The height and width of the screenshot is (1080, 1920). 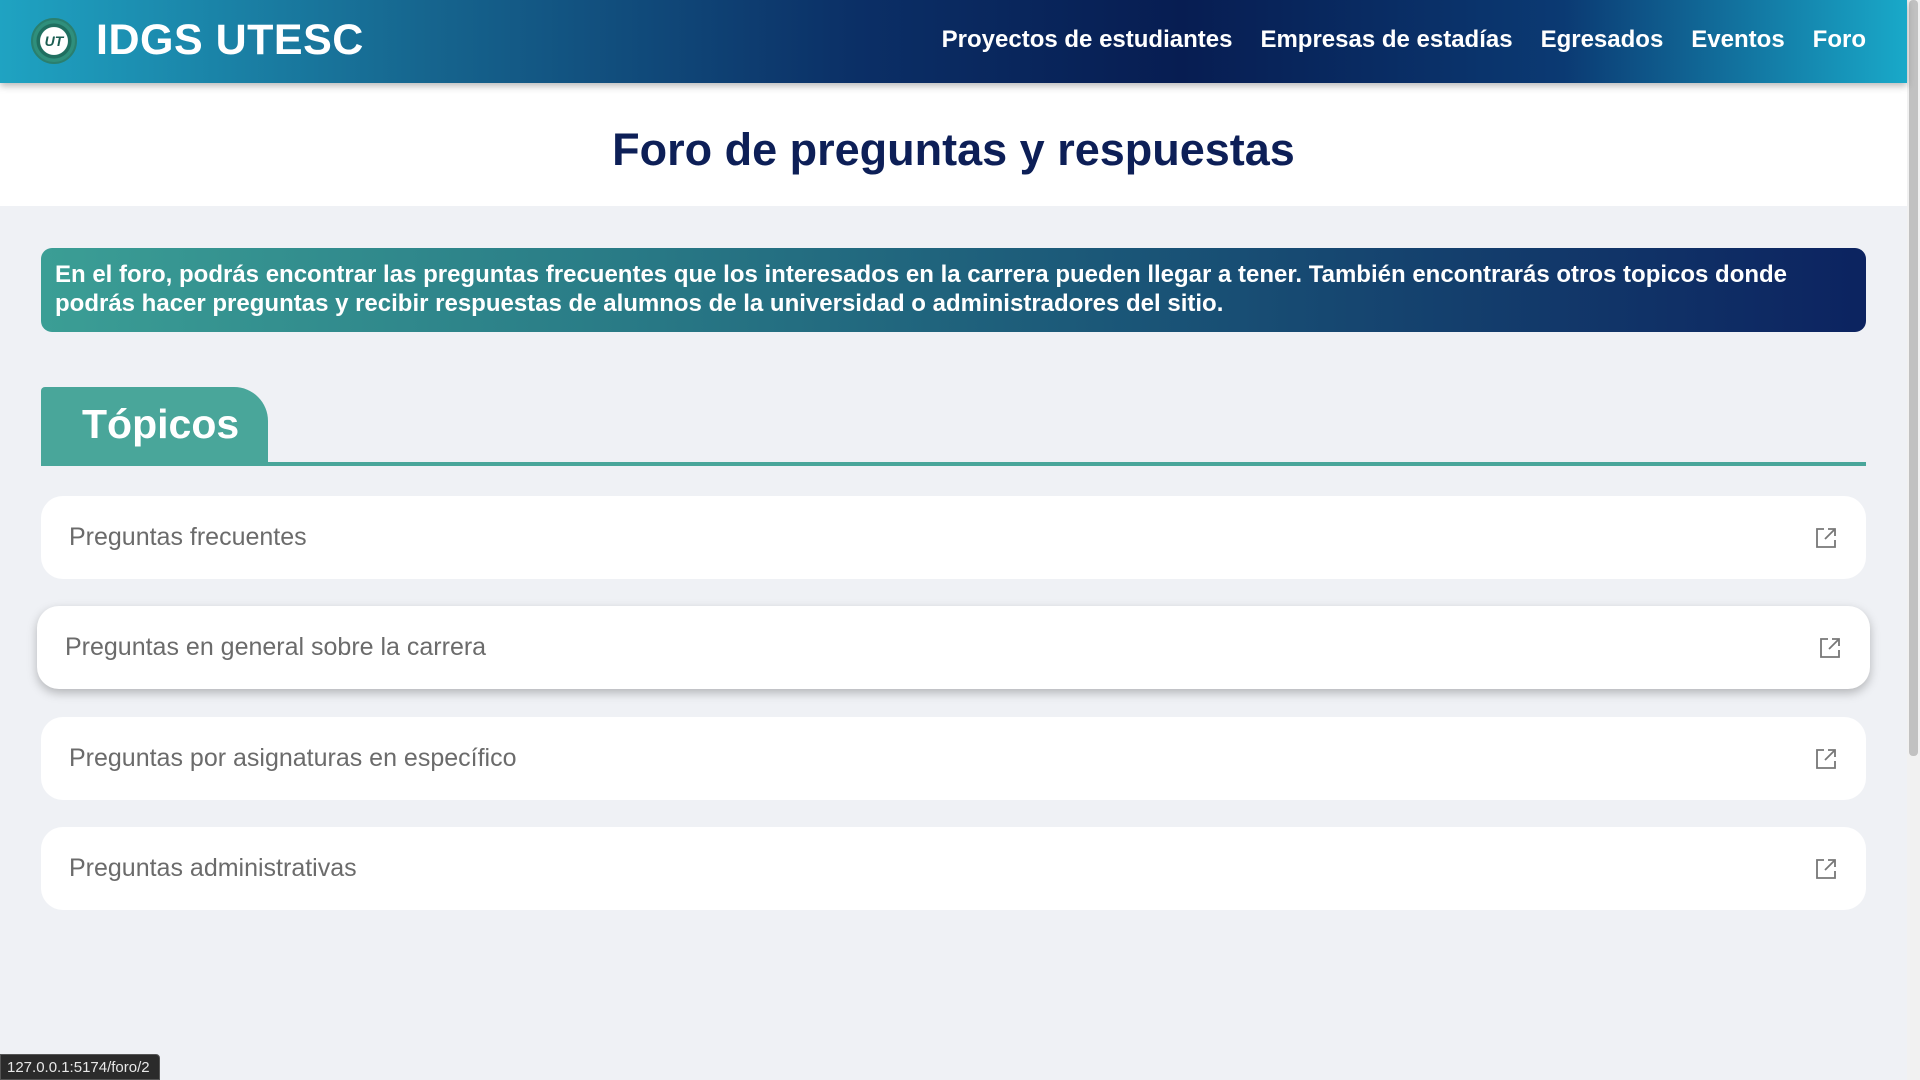 What do you see at coordinates (1386, 40) in the screenshot?
I see `nav-link-empresas: Empresas de estadías` at bounding box center [1386, 40].